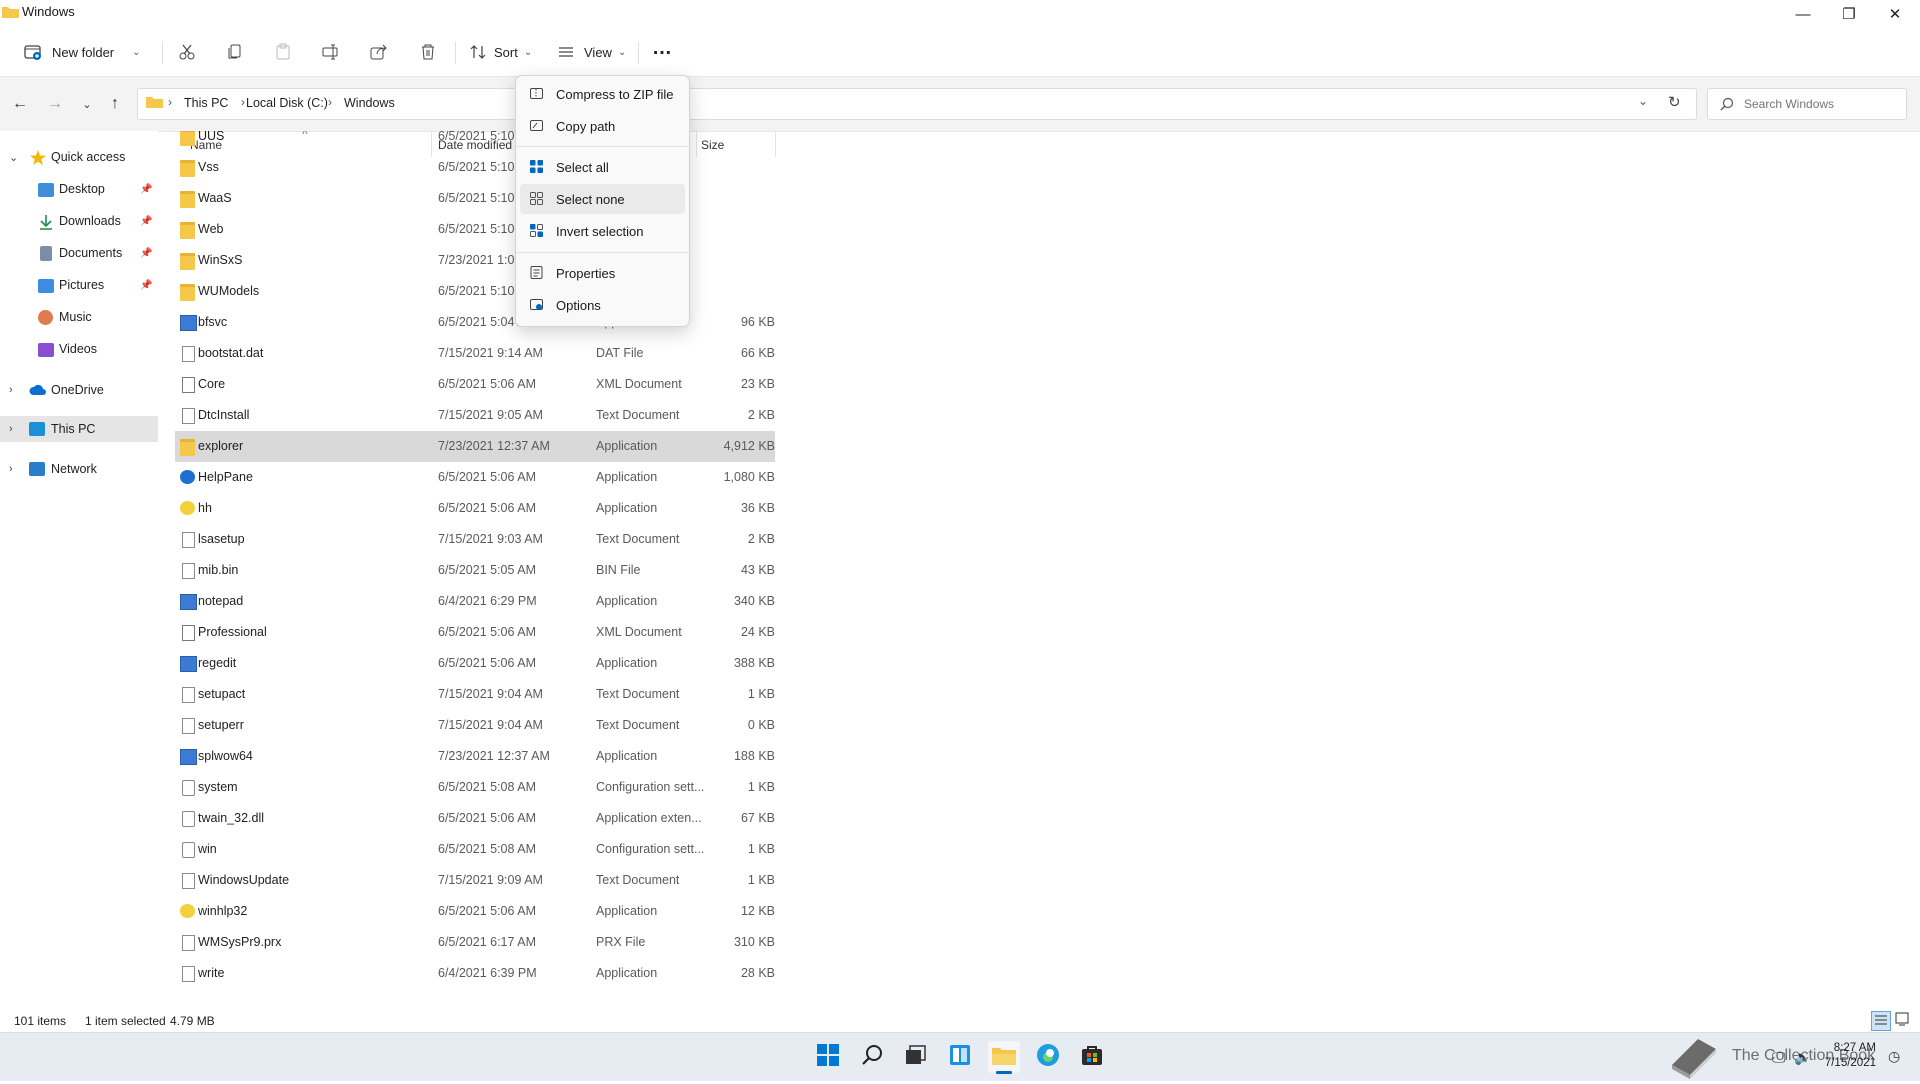  What do you see at coordinates (1895, 14) in the screenshot?
I see `close-button: ✕` at bounding box center [1895, 14].